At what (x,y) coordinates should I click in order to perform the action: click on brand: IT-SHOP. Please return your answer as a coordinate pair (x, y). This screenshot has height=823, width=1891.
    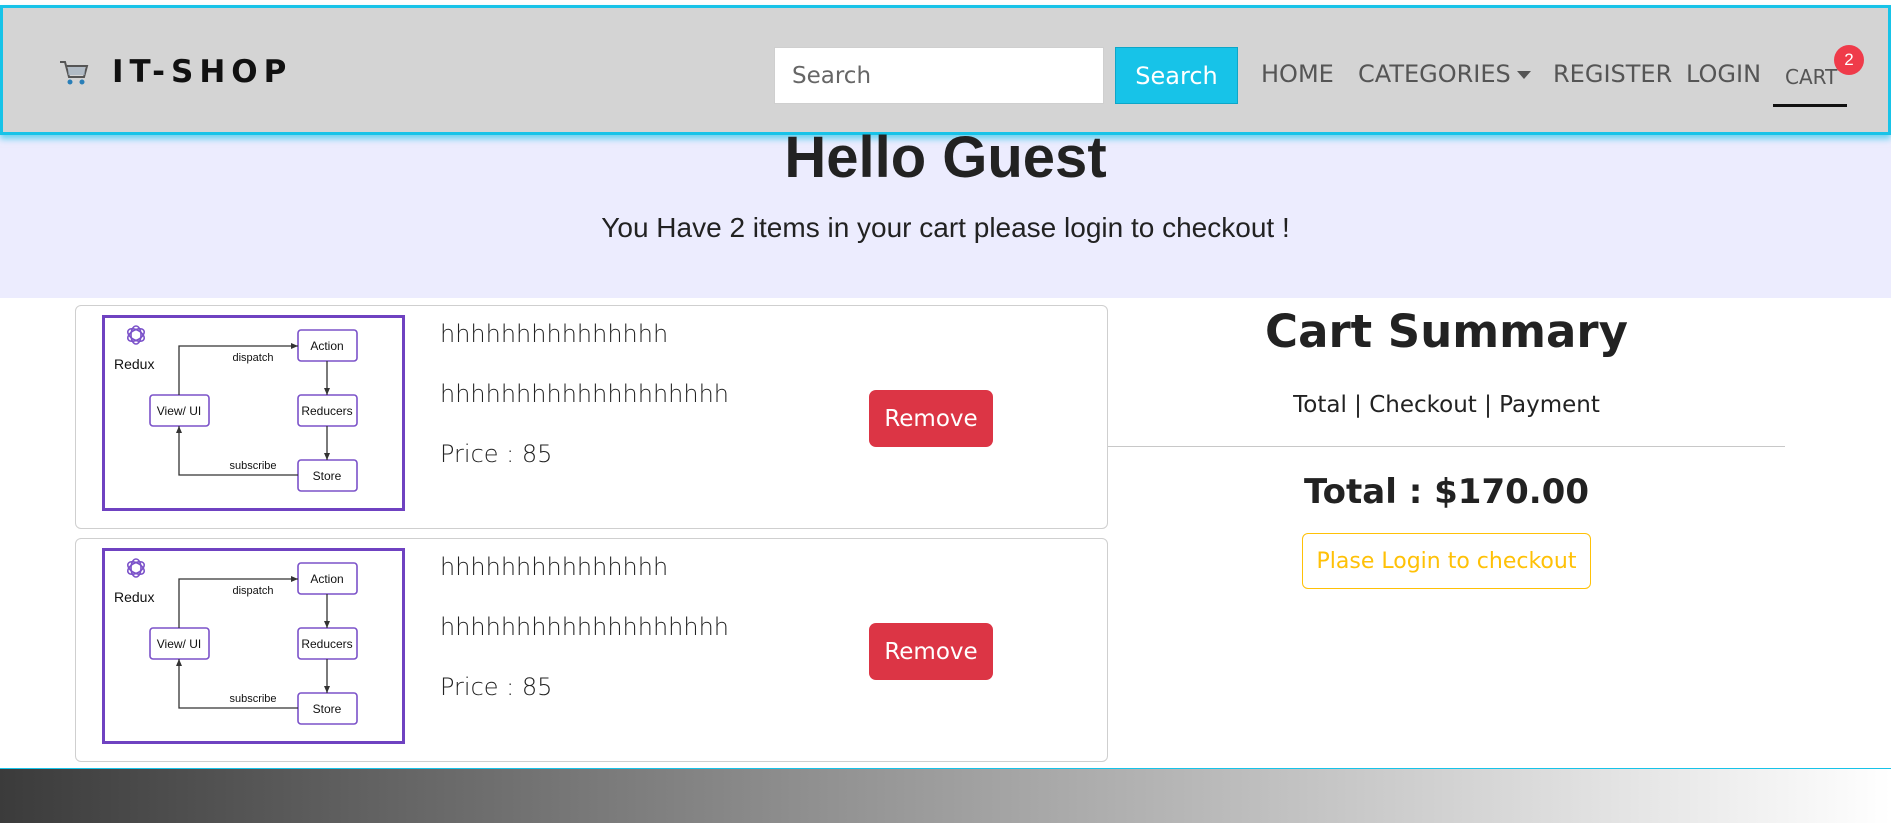
    Looking at the image, I should click on (175, 72).